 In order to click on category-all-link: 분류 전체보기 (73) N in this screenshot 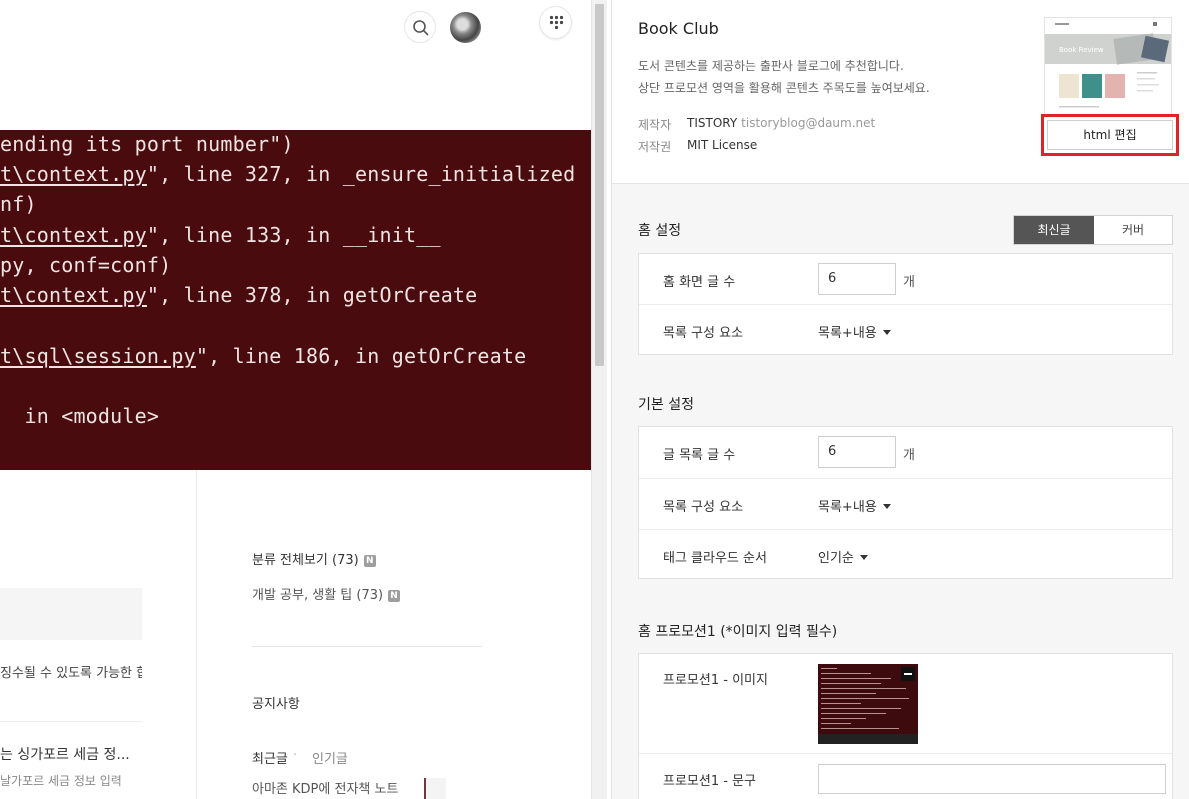, I will do `click(314, 558)`.